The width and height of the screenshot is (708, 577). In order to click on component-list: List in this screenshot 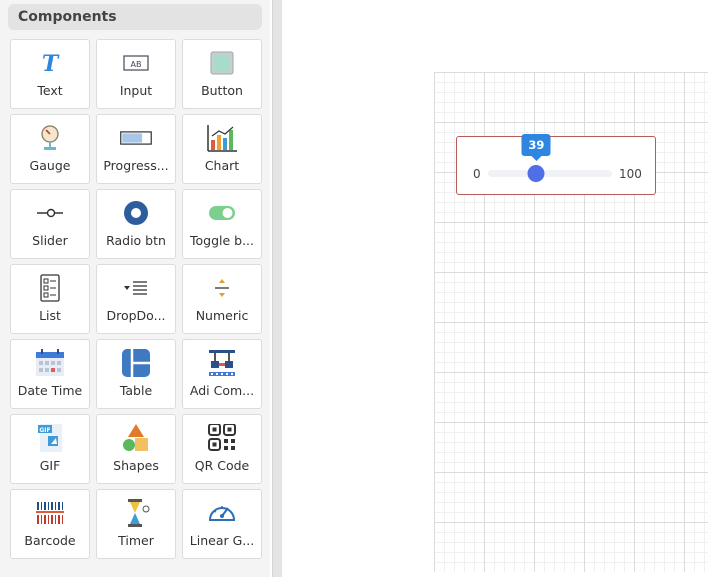, I will do `click(50, 299)`.